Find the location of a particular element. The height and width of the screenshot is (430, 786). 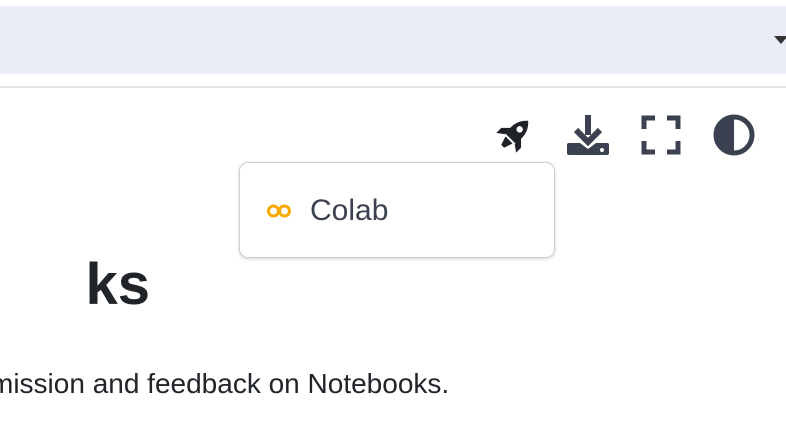

fullscreen-icon is located at coordinates (661, 135).